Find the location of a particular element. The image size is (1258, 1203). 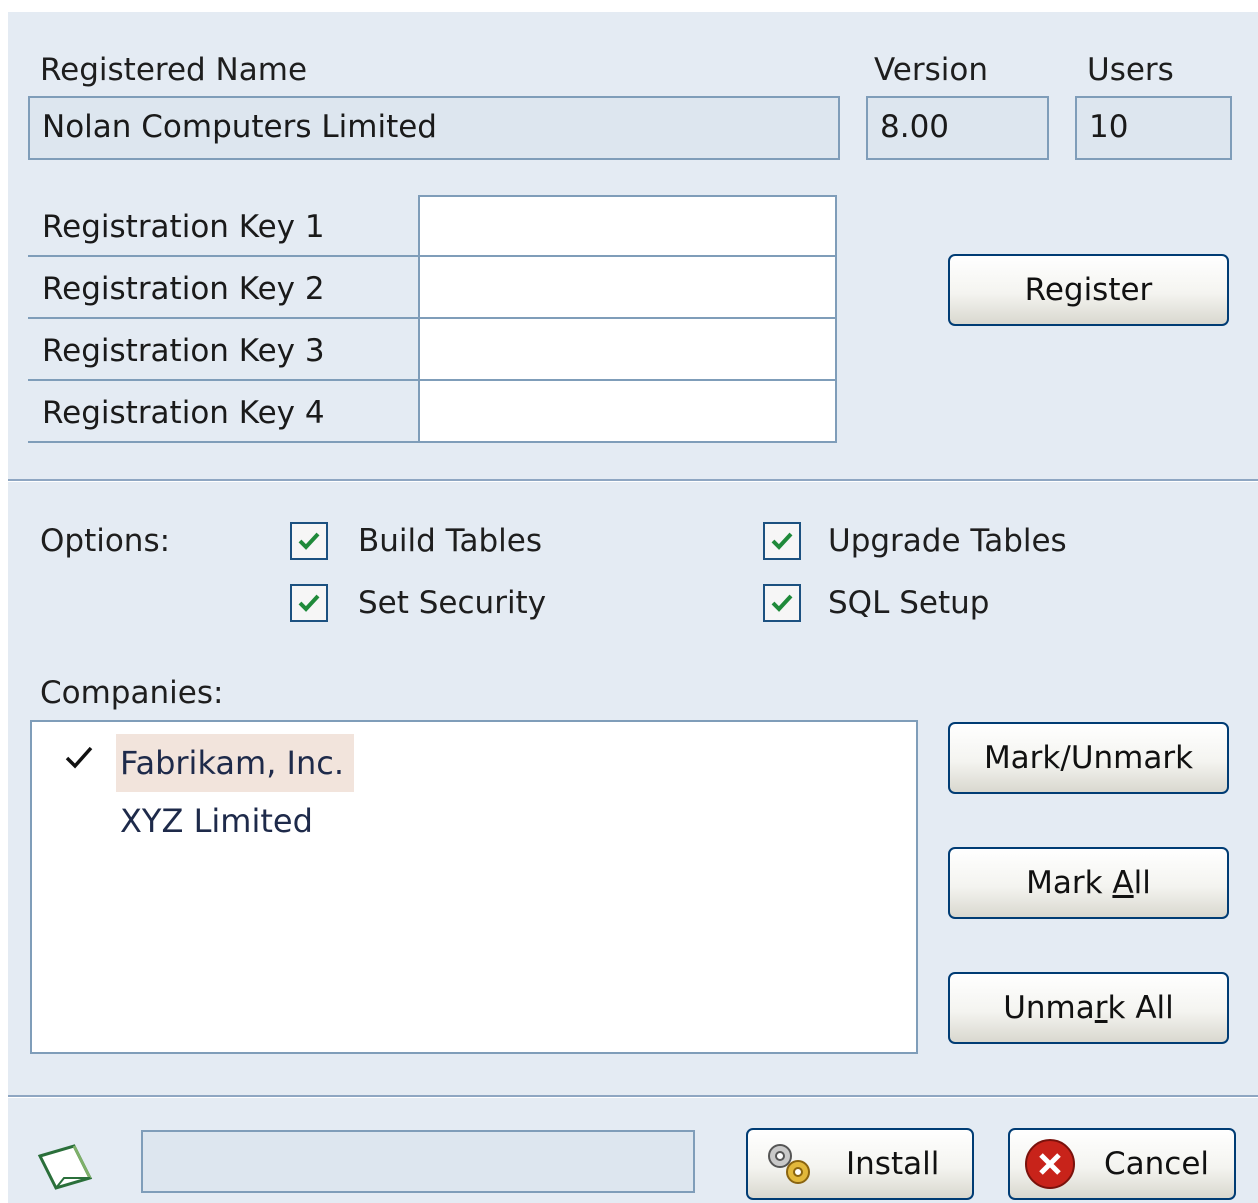

list-item: XYZ Limited is located at coordinates (474, 817).